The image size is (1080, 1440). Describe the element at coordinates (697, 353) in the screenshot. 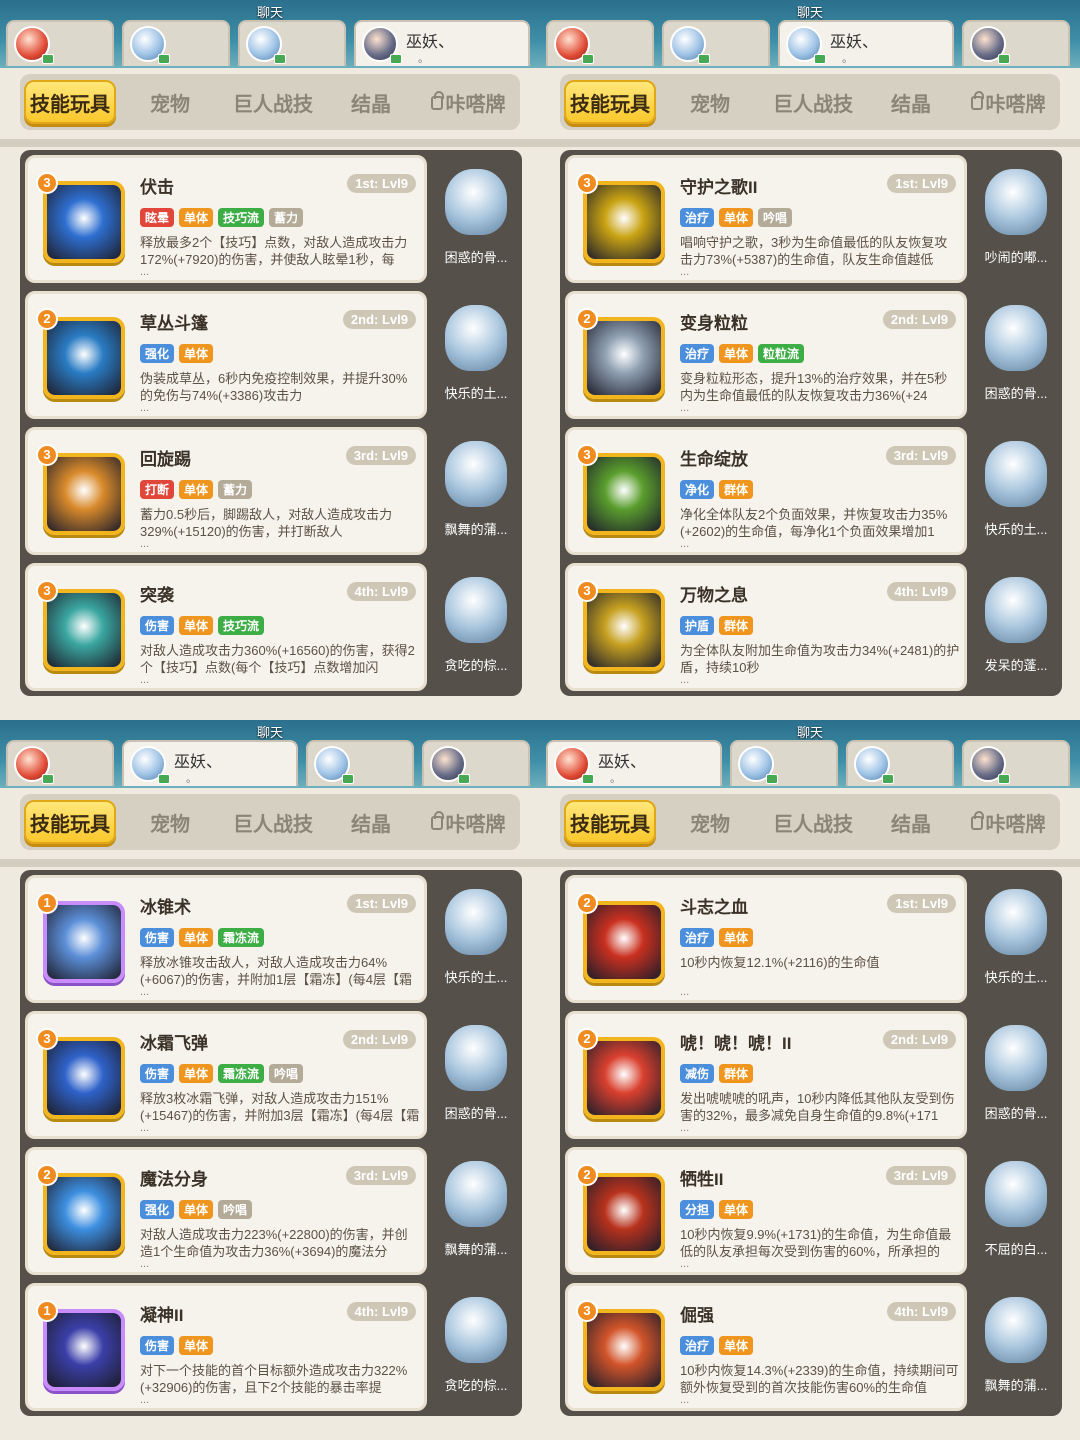

I see `skill-tag: 治疗` at that location.